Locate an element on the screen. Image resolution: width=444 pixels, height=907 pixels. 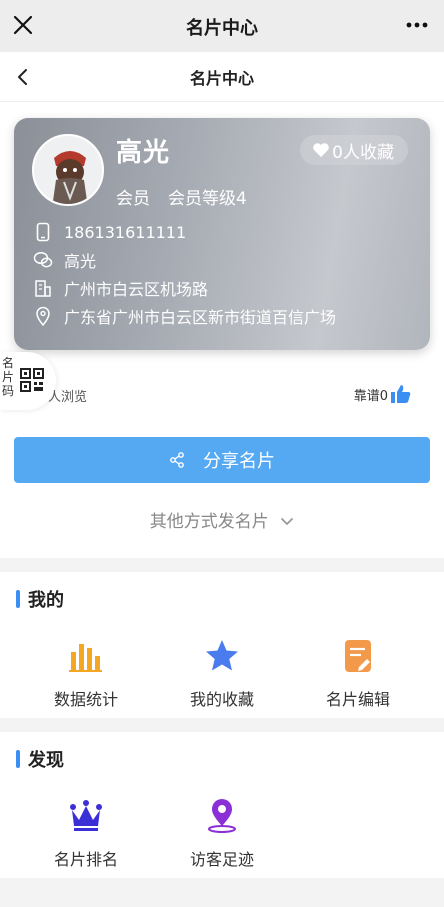
phone-row: 186131611111 is located at coordinates (109, 232).